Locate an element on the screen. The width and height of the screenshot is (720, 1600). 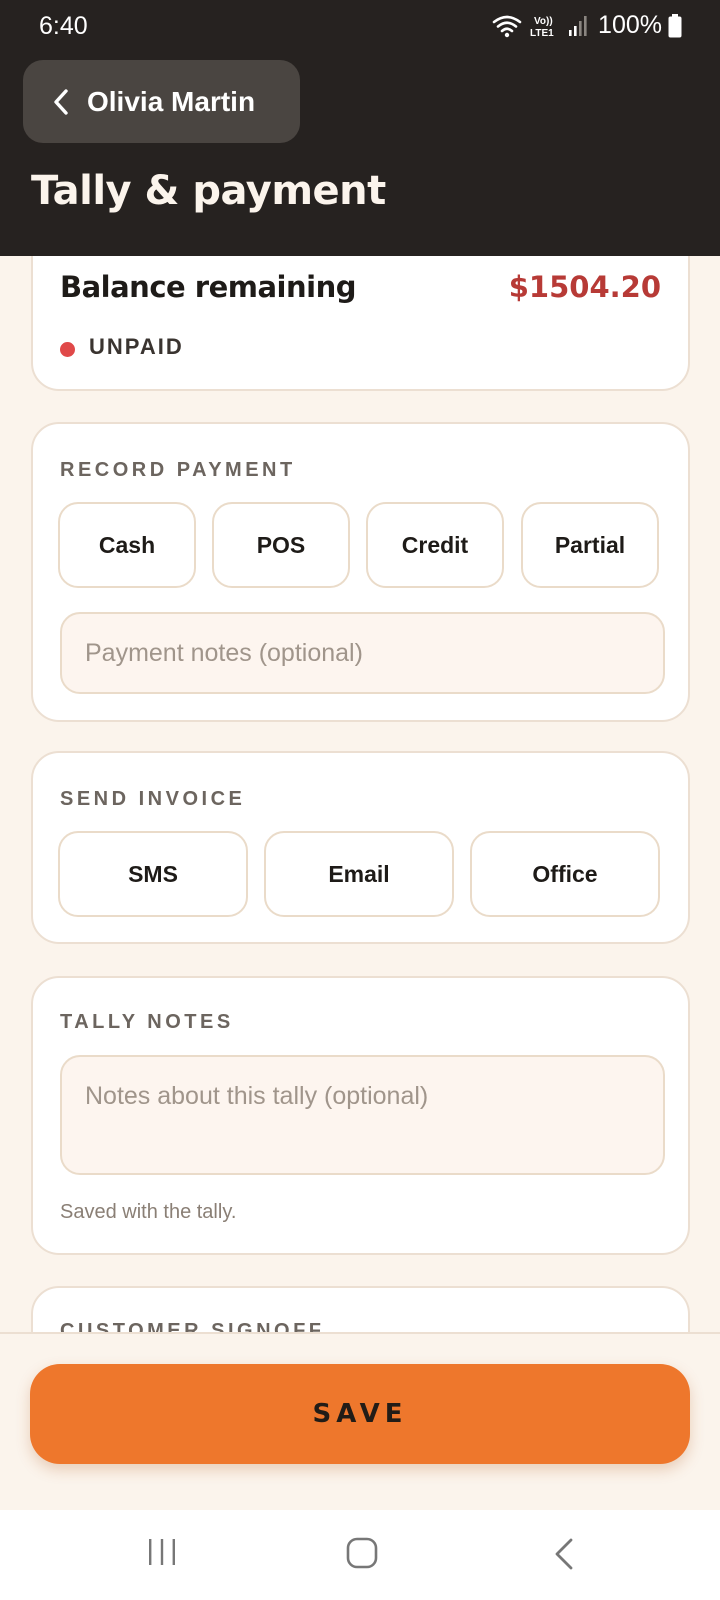
section-label-send-invoice: SEND INVOICE is located at coordinates (153, 799).